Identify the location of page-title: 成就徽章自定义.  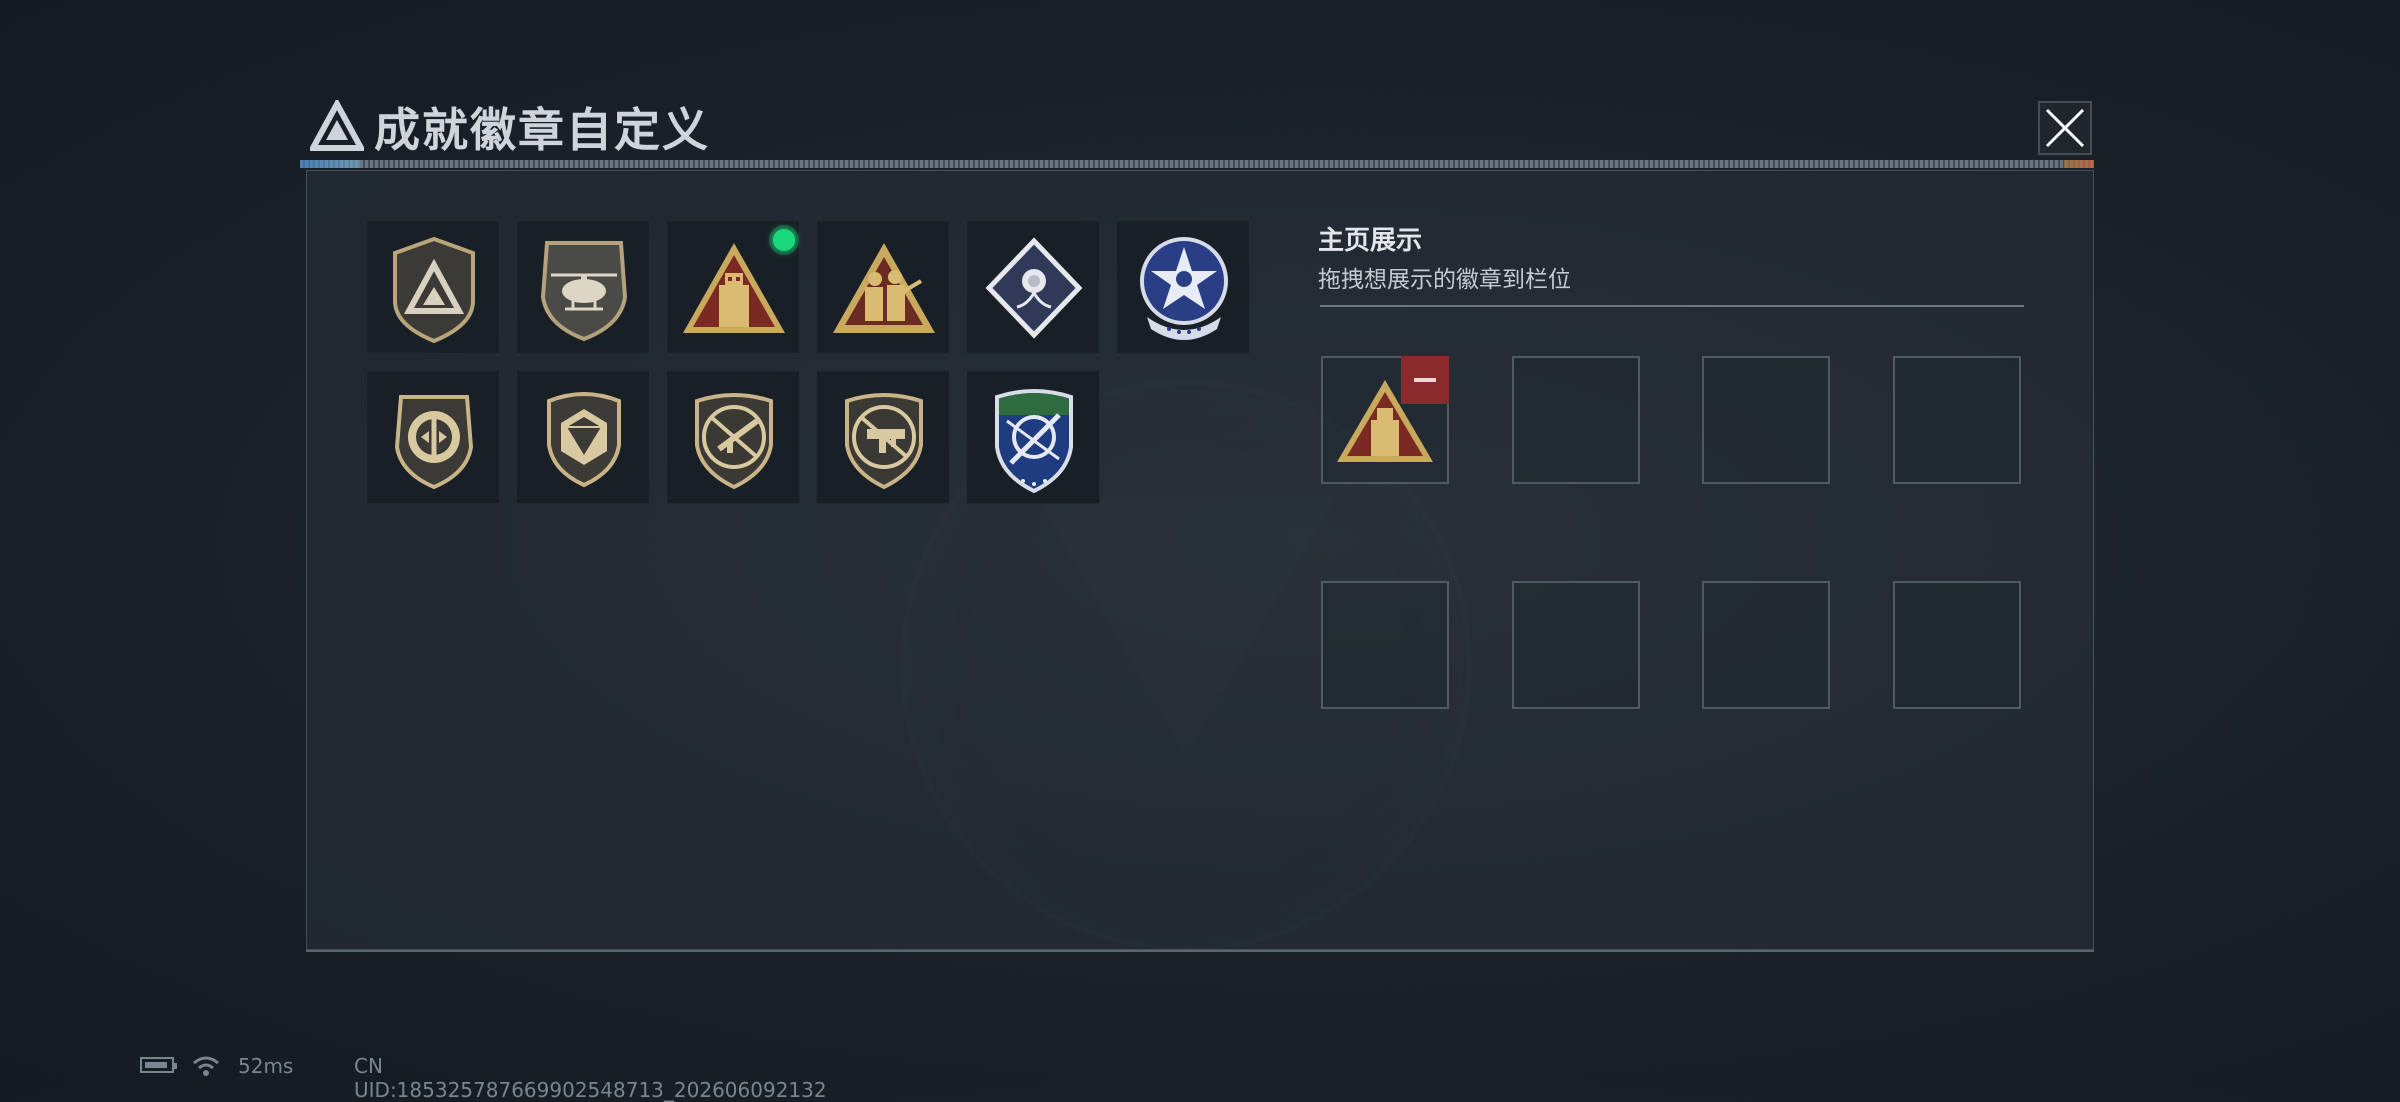
(542, 130).